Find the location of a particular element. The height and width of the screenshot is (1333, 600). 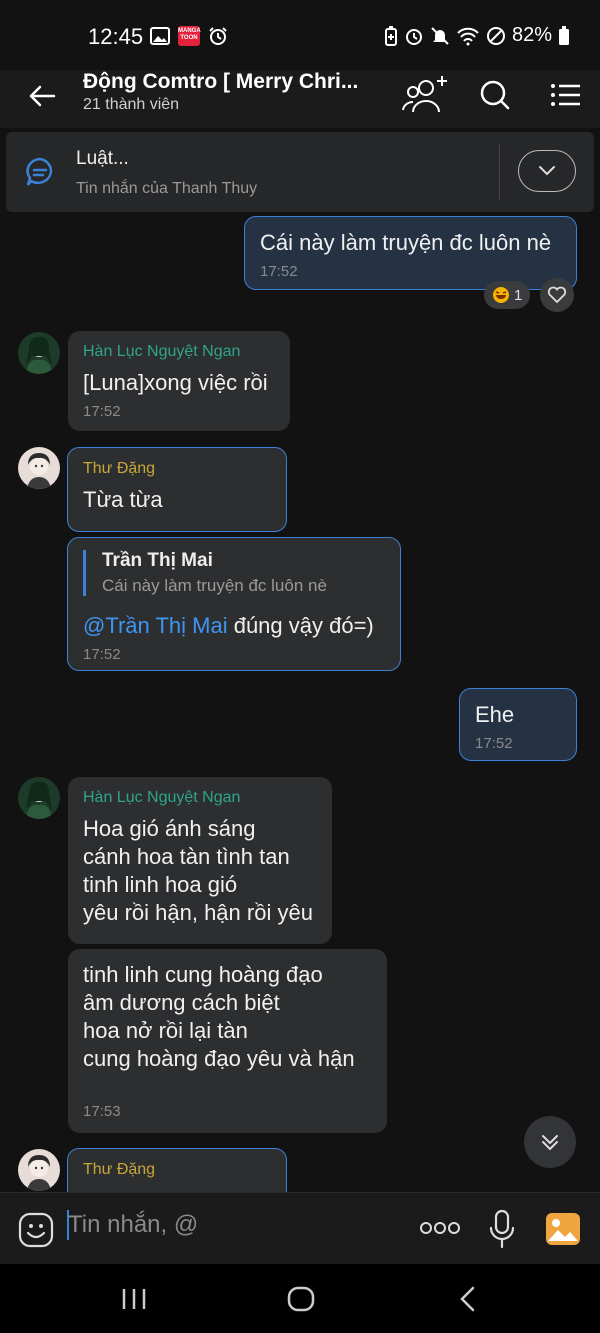

message-input: Tin nhắn, @ is located at coordinates (133, 1225).